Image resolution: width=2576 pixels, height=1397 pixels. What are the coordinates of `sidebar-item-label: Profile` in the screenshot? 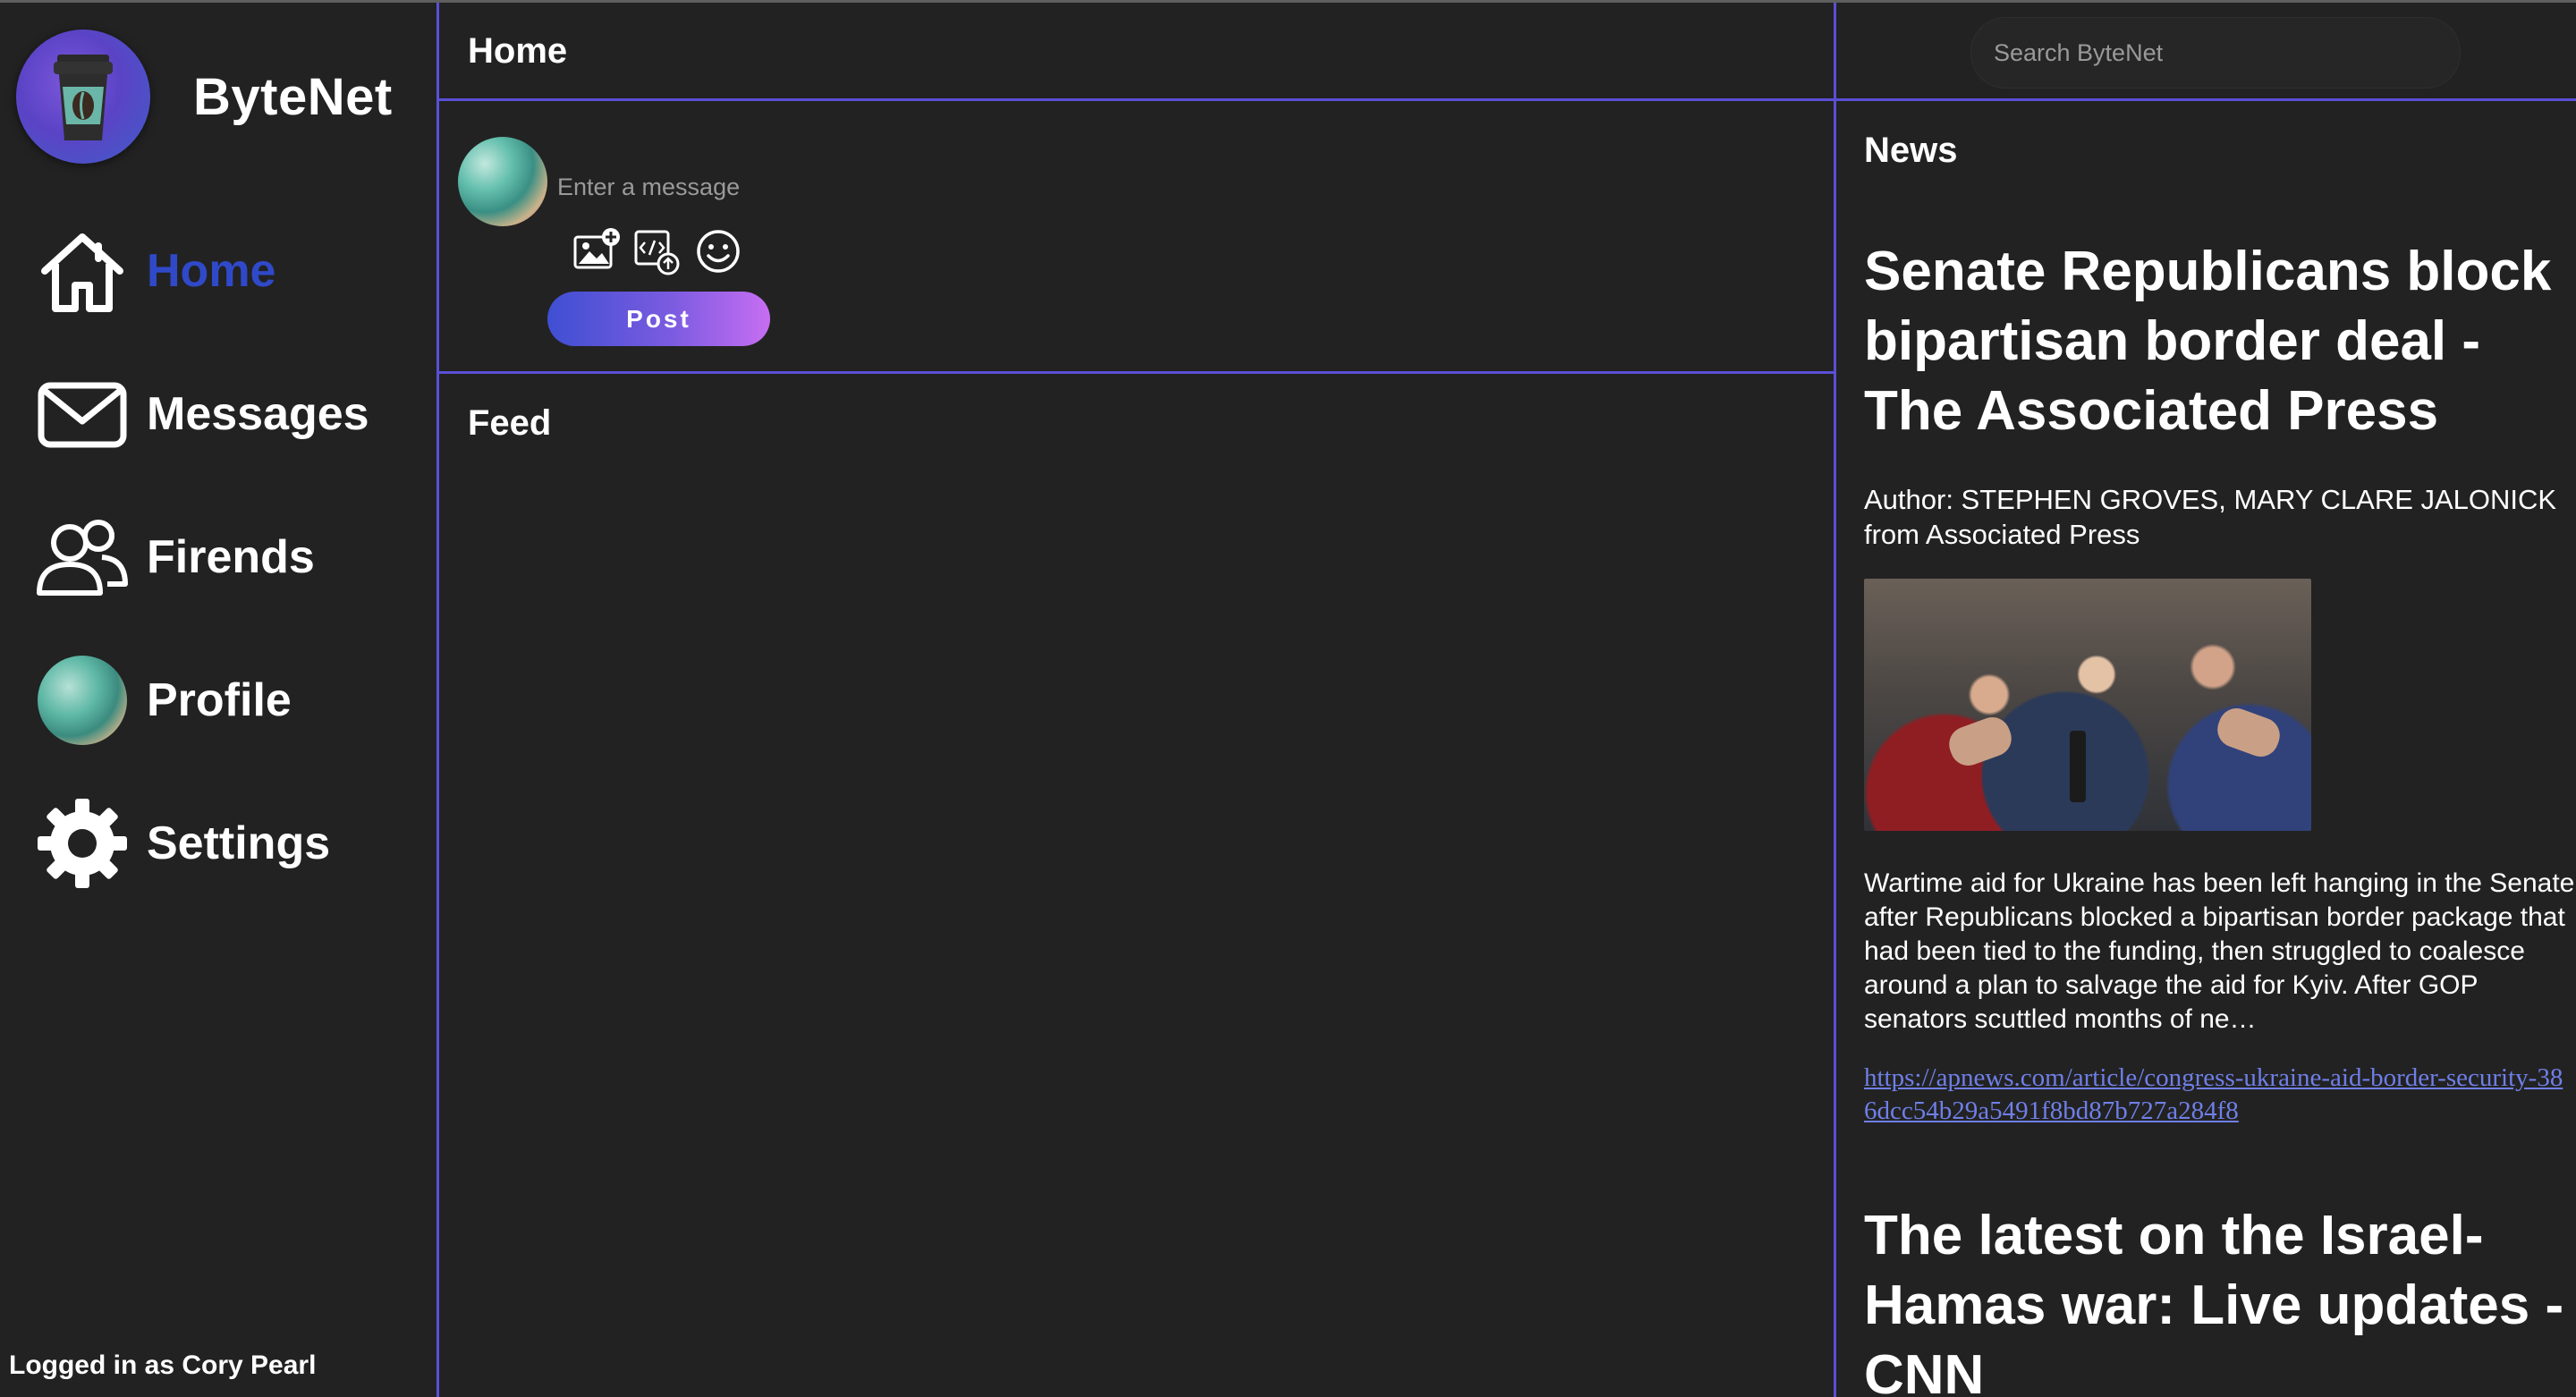 It's located at (219, 700).